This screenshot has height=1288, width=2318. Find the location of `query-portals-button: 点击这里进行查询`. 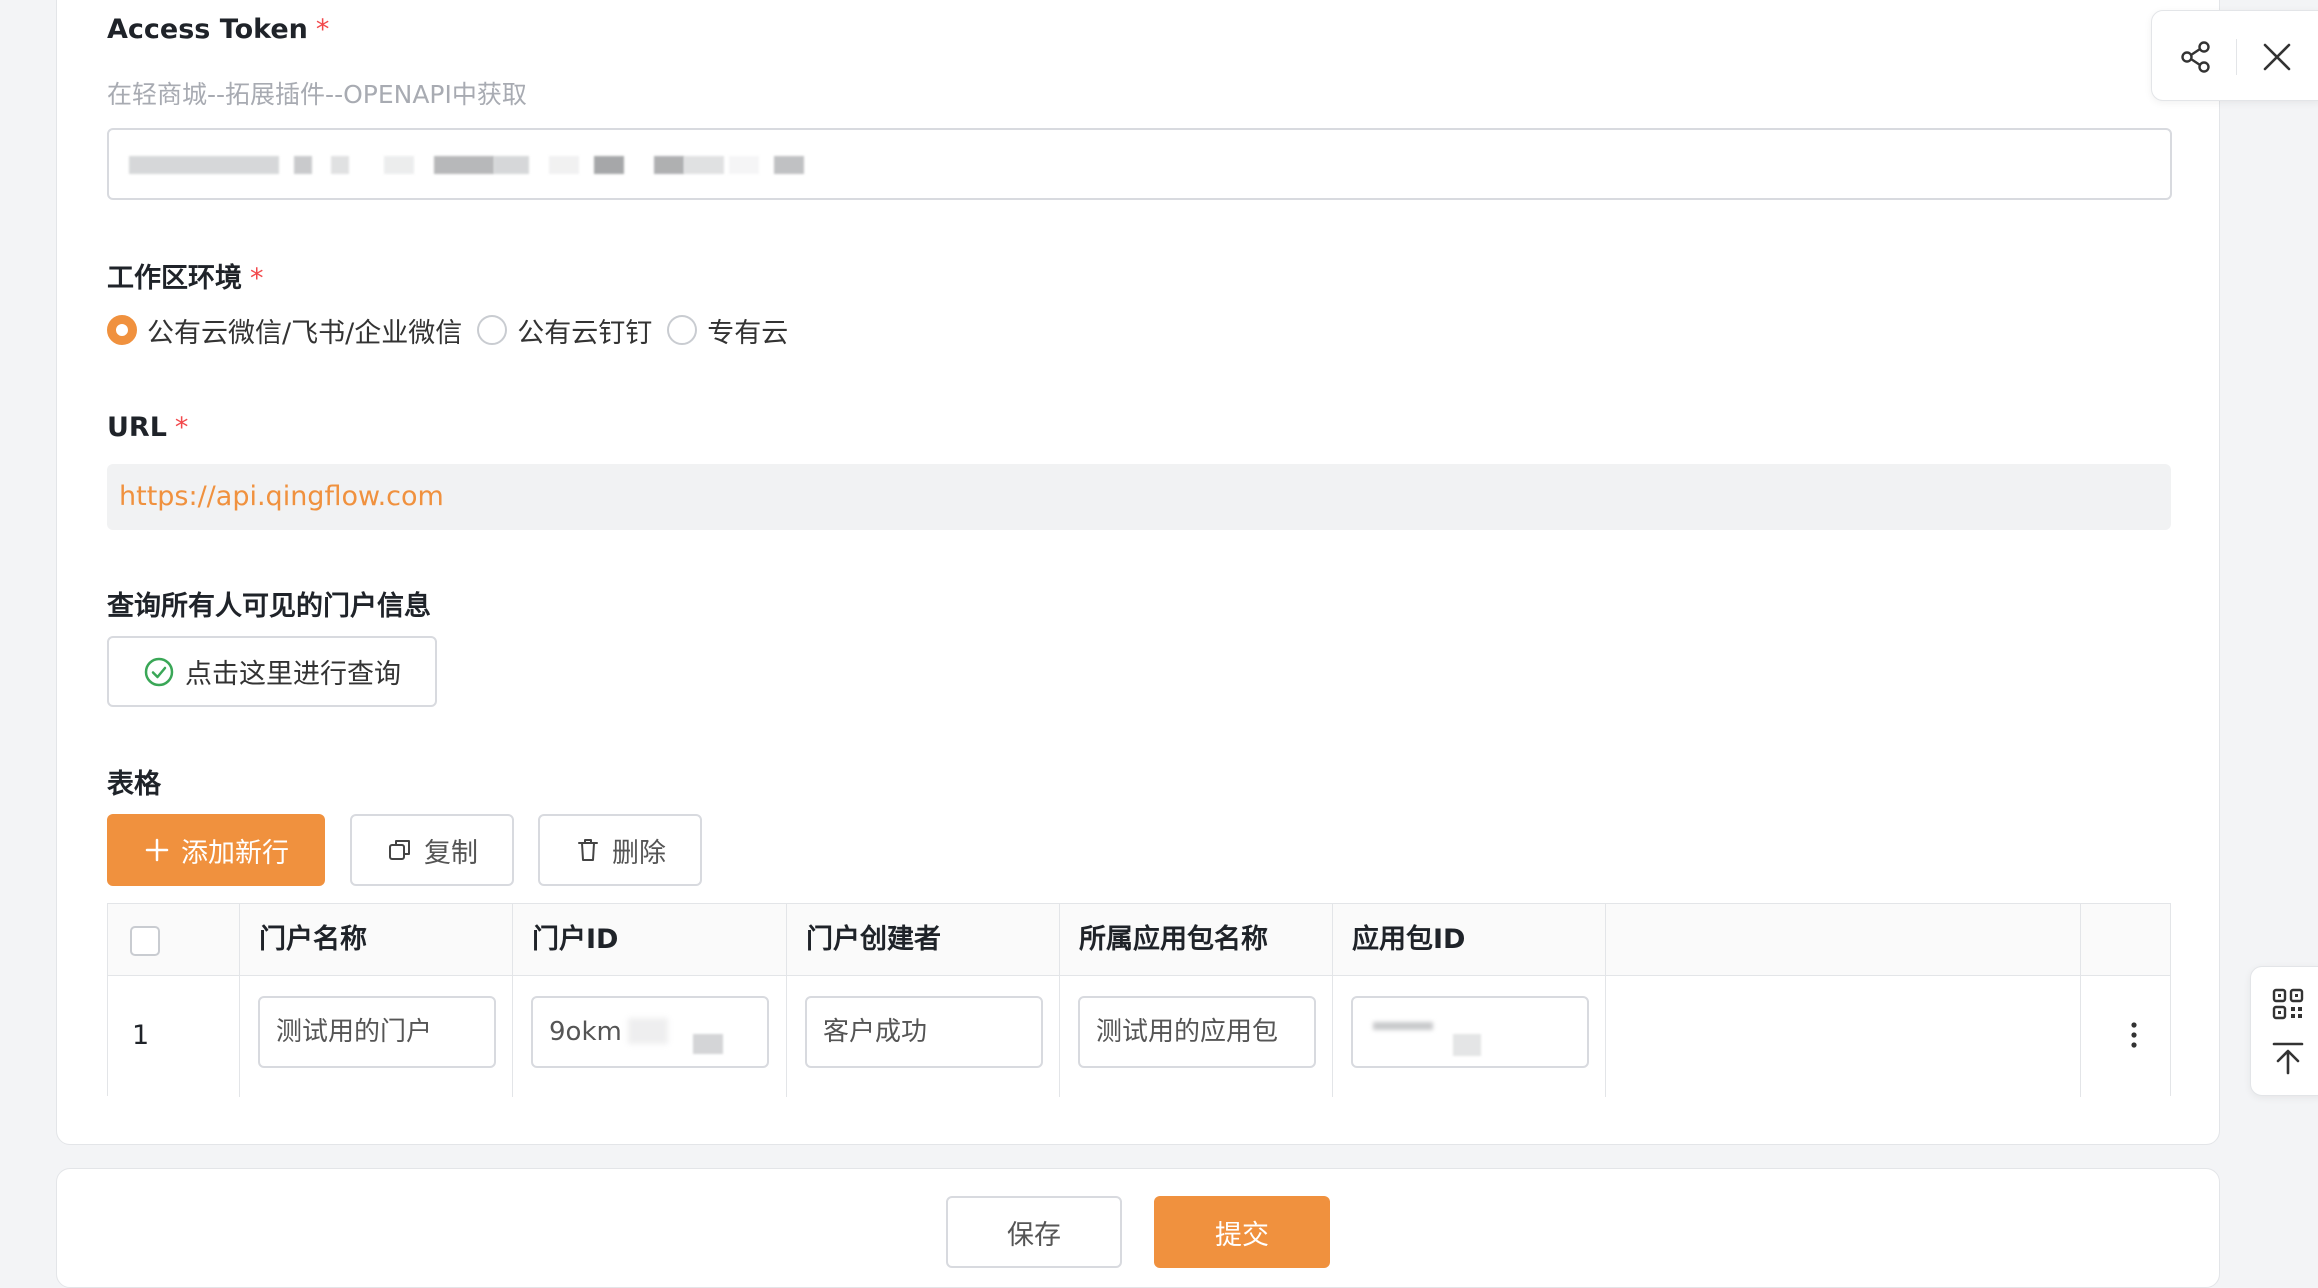

query-portals-button: 点击这里进行查询 is located at coordinates (272, 671).